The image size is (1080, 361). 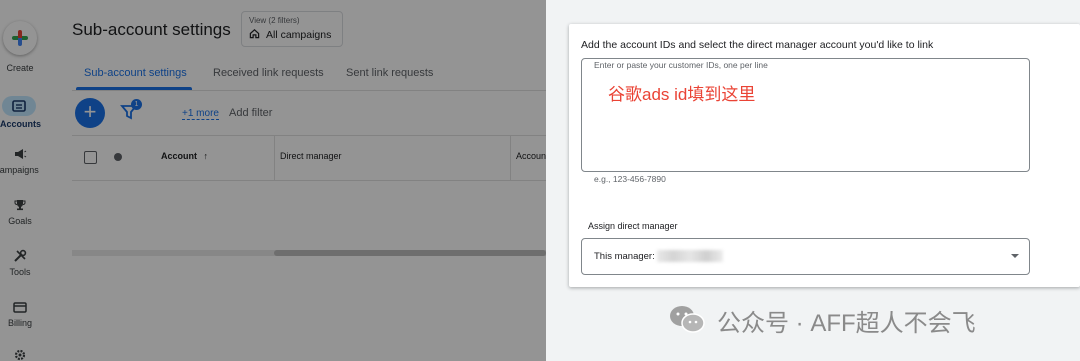 I want to click on watermark-text: 公众号 · AFF超人不会飞, so click(x=846, y=323).